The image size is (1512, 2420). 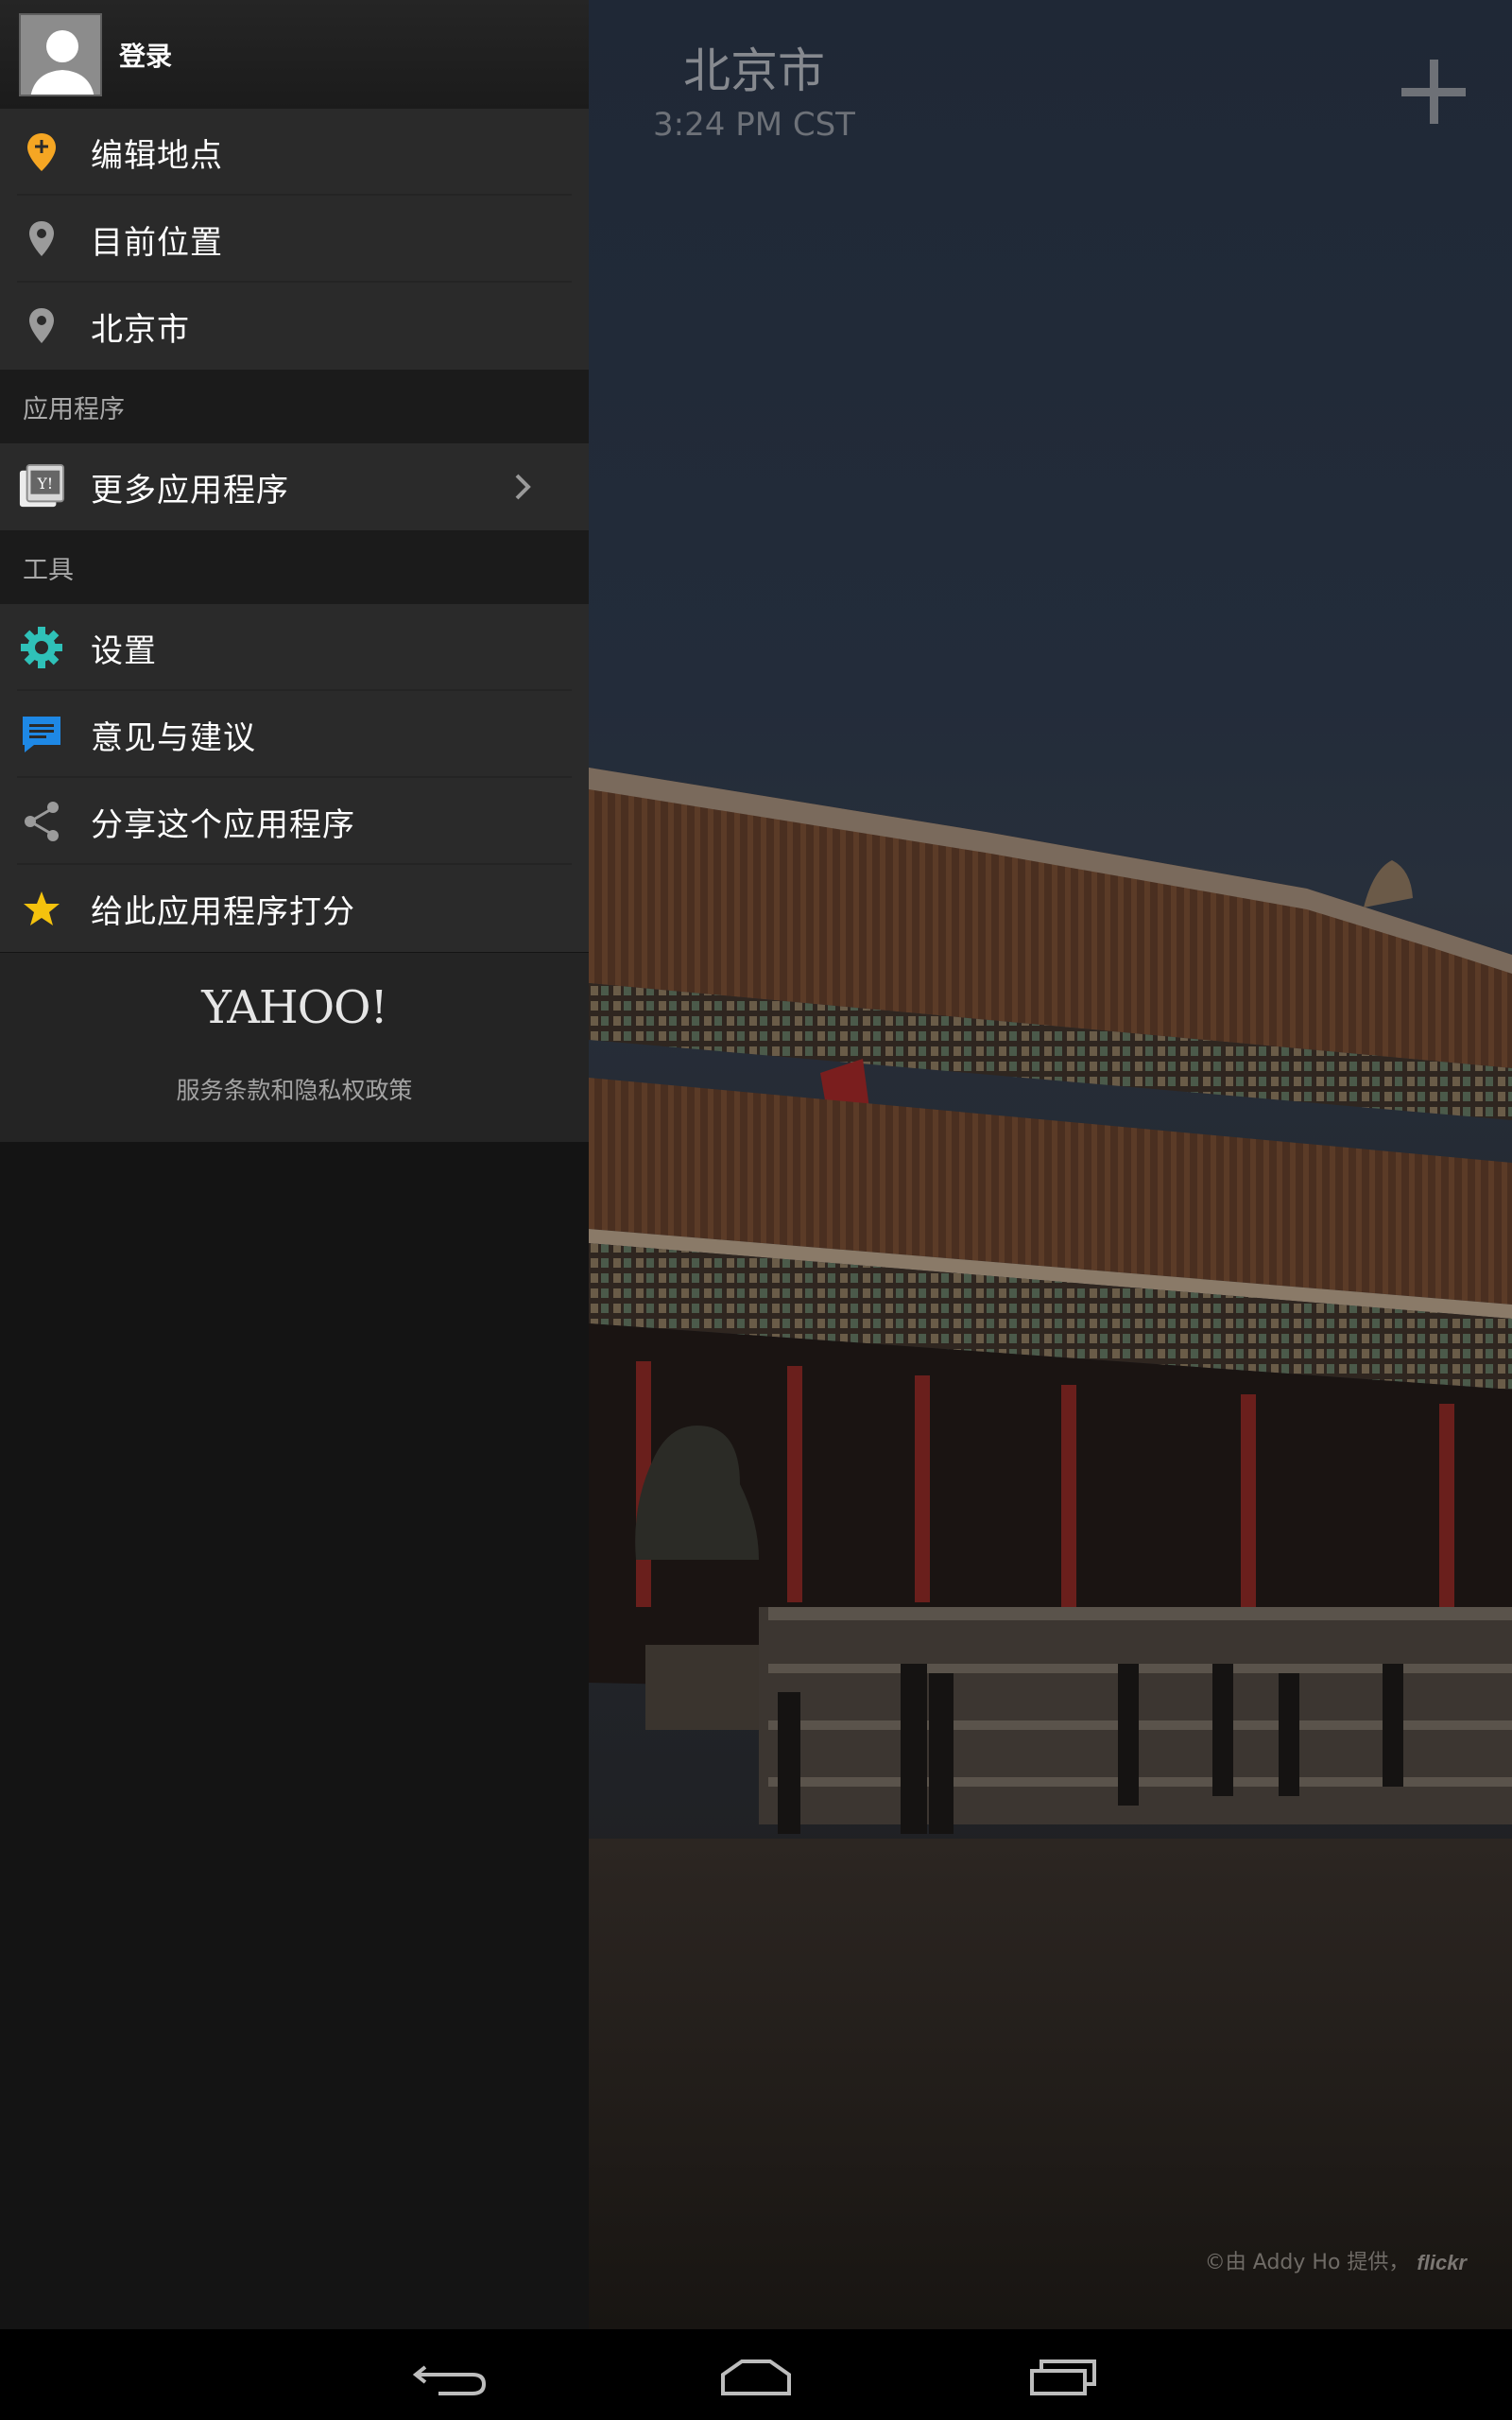 I want to click on back-button, so click(x=449, y=2374).